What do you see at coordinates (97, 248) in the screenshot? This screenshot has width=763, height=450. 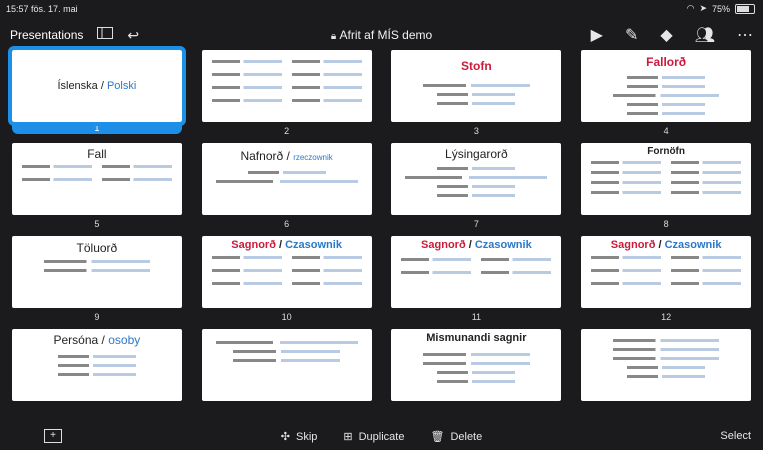 I see `slide-title: Töluorð` at bounding box center [97, 248].